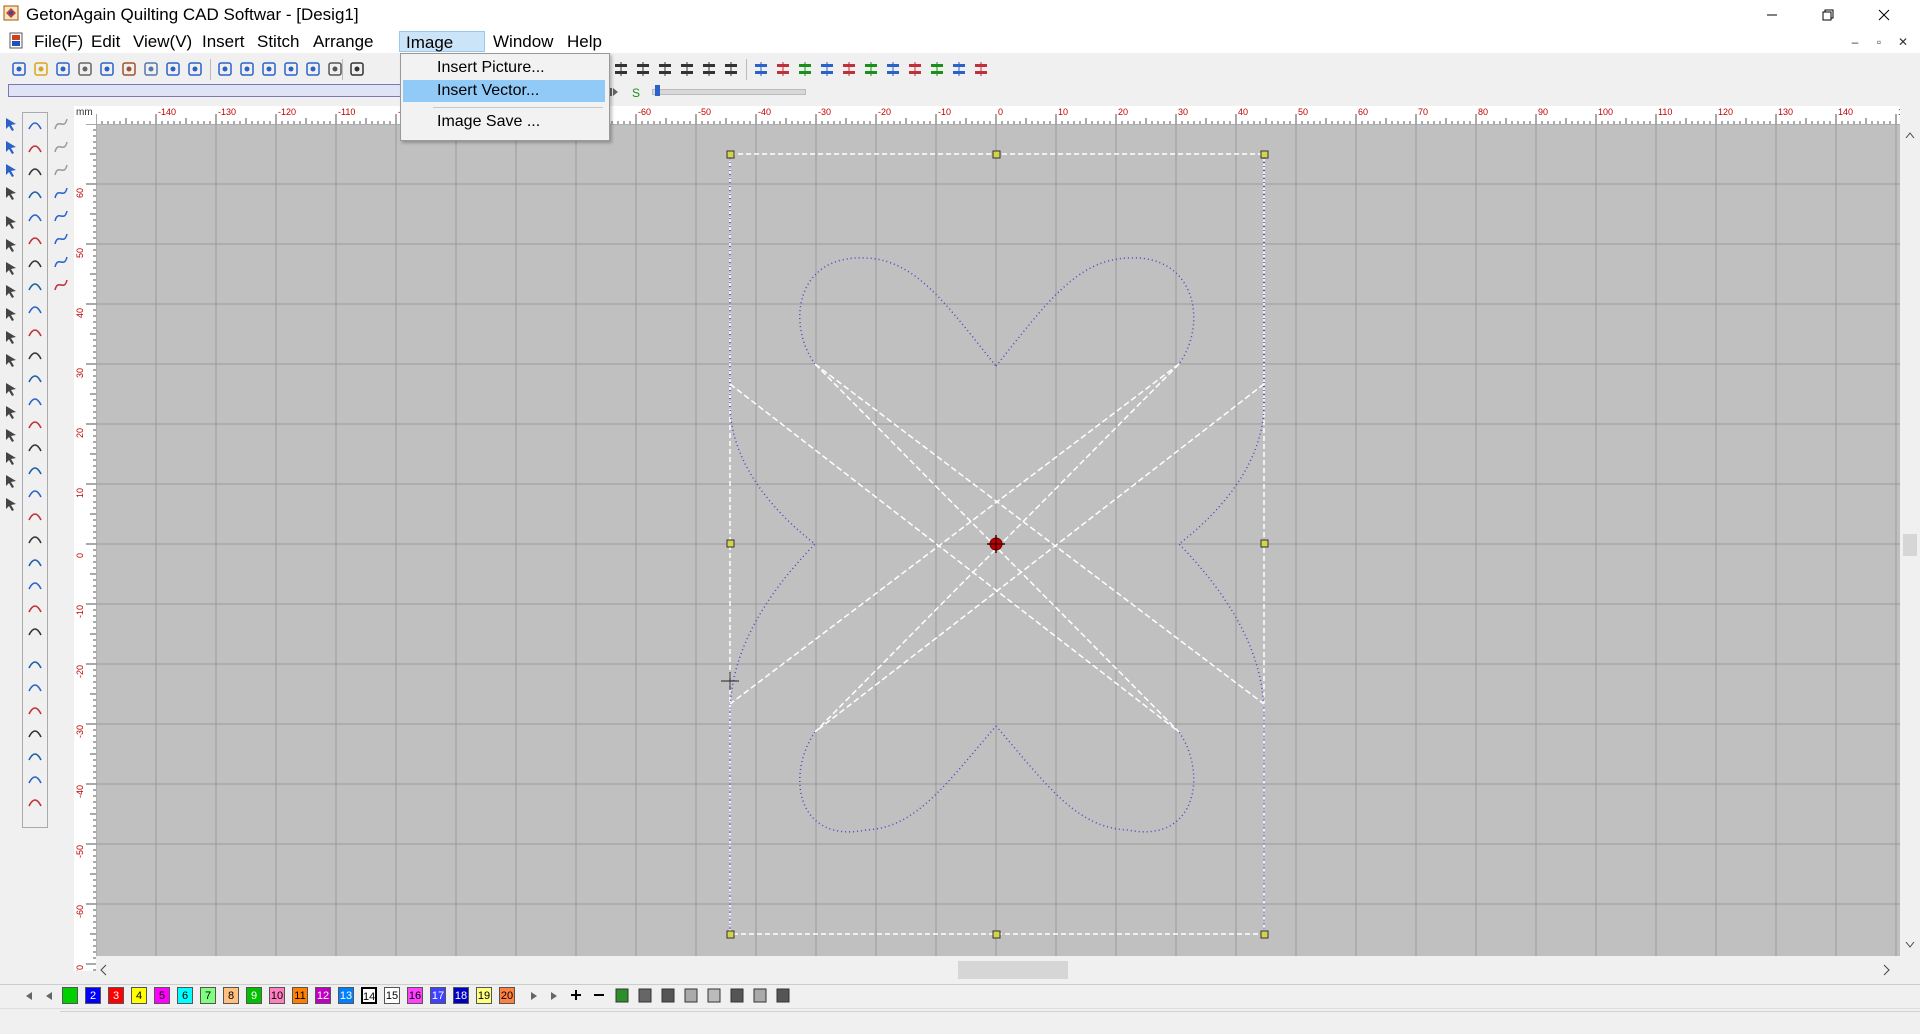  Describe the element at coordinates (1903, 42) in the screenshot. I see `doc-close-icon: ✕` at that location.